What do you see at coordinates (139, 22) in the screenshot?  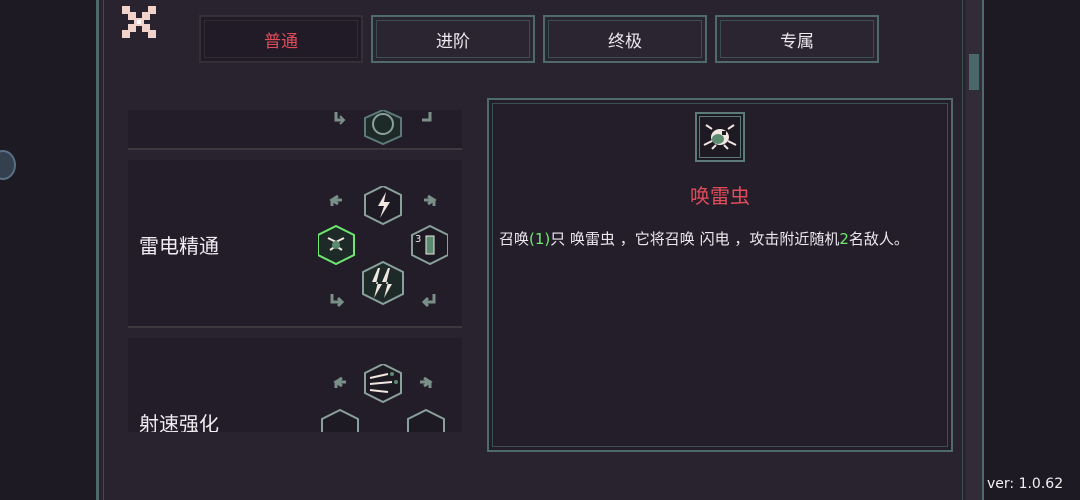 I see `close-icon` at bounding box center [139, 22].